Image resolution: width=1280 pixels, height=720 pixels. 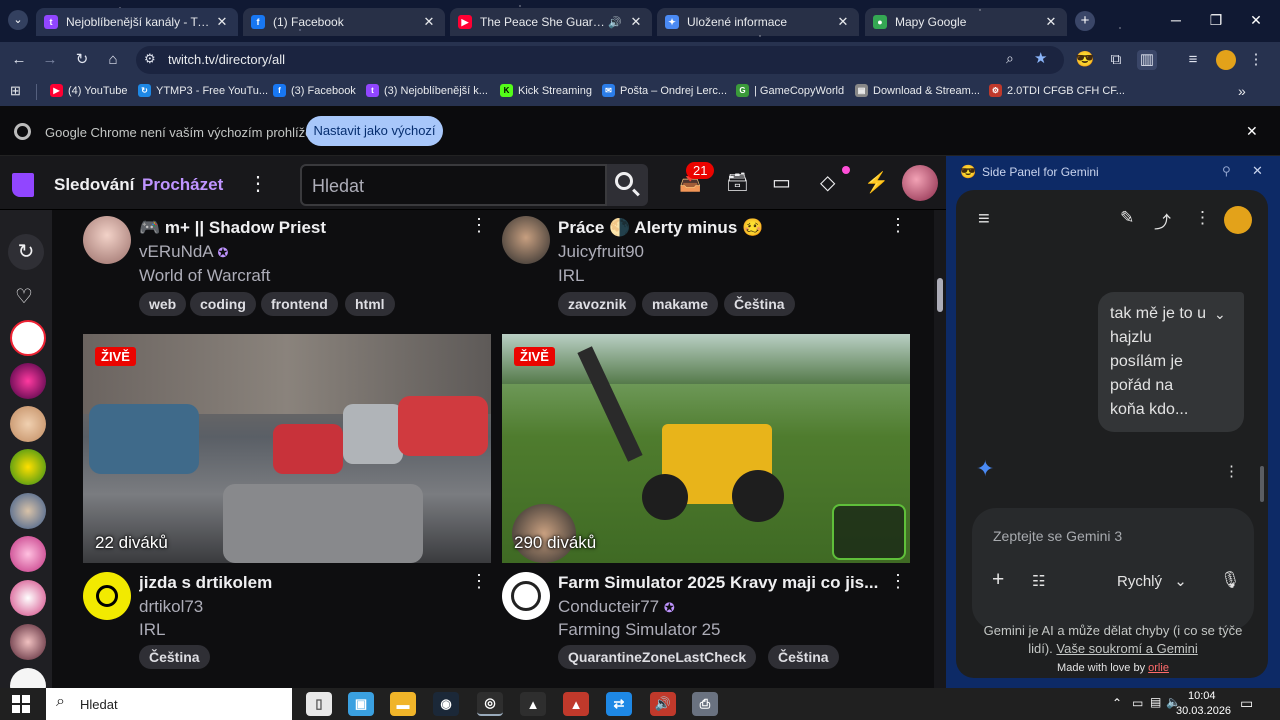 What do you see at coordinates (1137, 703) in the screenshot?
I see `tray-monitor-icon: ▭` at bounding box center [1137, 703].